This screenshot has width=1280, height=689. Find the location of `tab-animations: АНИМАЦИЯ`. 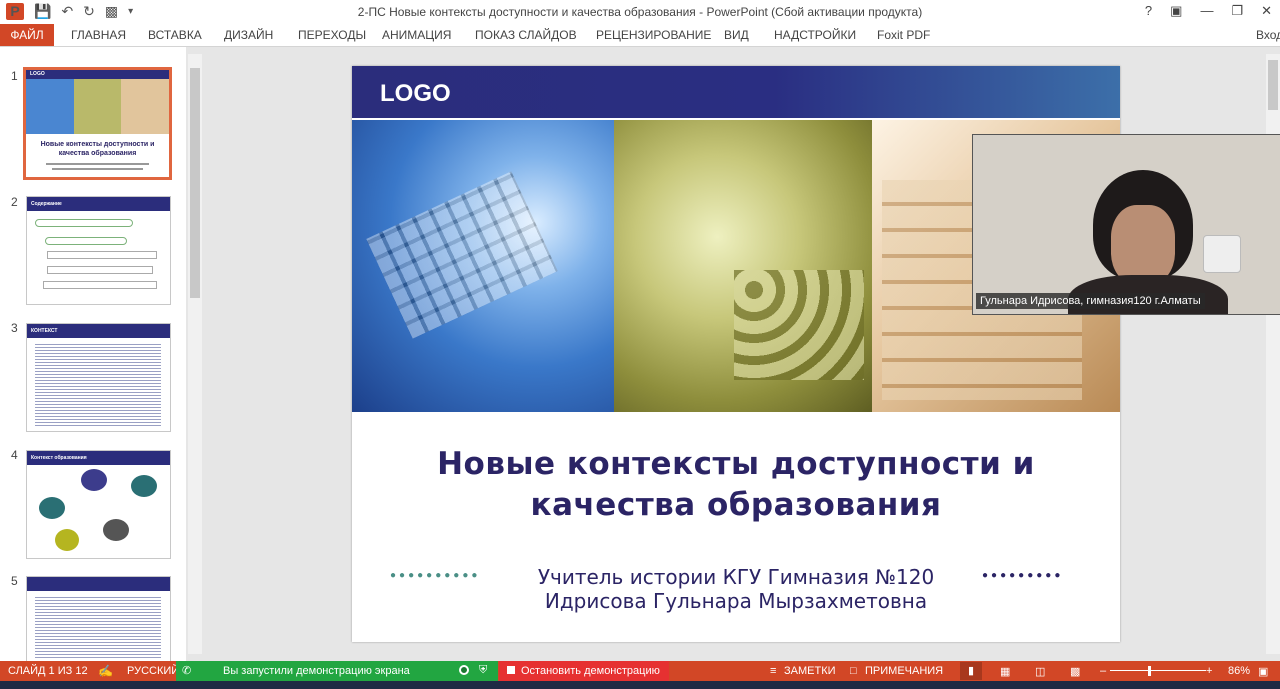

tab-animations: АНИМАЦИЯ is located at coordinates (416, 35).